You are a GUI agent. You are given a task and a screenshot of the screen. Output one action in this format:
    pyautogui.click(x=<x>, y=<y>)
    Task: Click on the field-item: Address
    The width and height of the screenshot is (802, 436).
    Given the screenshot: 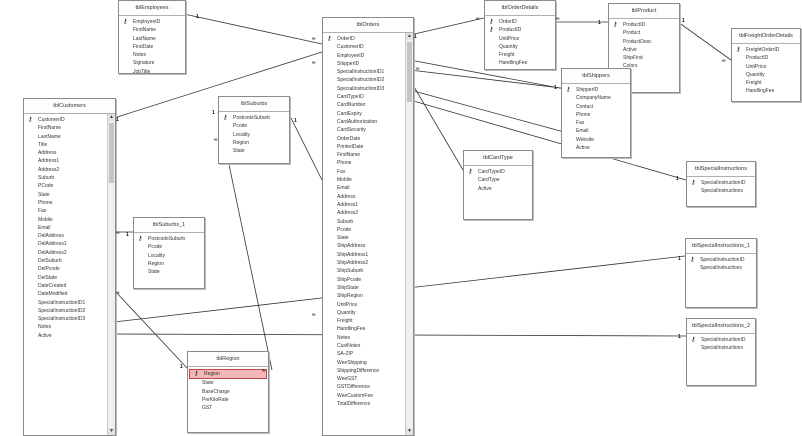 What is the action you would take?
    pyautogui.click(x=65, y=153)
    